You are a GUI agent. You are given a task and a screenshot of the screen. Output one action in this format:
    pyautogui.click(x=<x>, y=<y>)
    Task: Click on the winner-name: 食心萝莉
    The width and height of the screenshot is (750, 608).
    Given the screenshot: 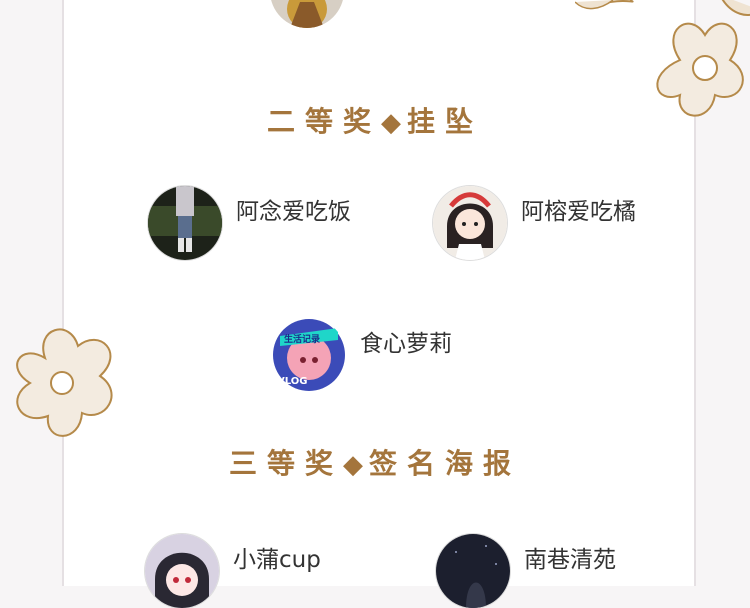 What is the action you would take?
    pyautogui.click(x=406, y=344)
    